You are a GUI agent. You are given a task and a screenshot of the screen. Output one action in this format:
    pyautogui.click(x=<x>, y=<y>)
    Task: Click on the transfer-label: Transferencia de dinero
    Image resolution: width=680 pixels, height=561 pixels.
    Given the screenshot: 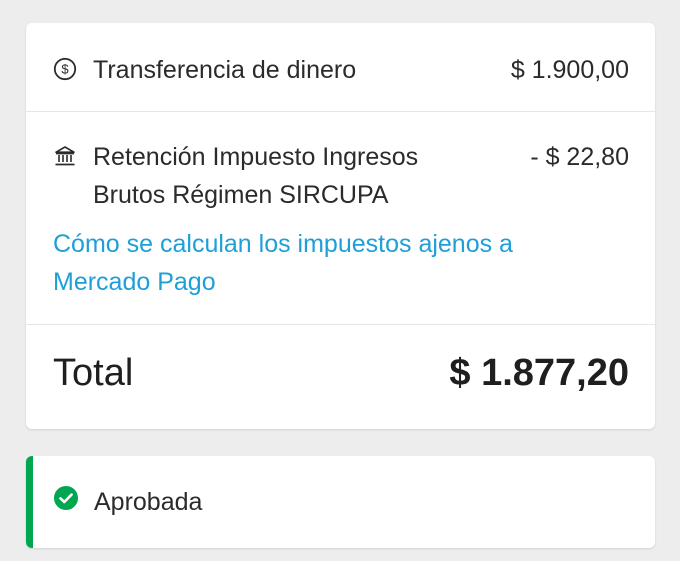 What is the action you would take?
    pyautogui.click(x=225, y=70)
    